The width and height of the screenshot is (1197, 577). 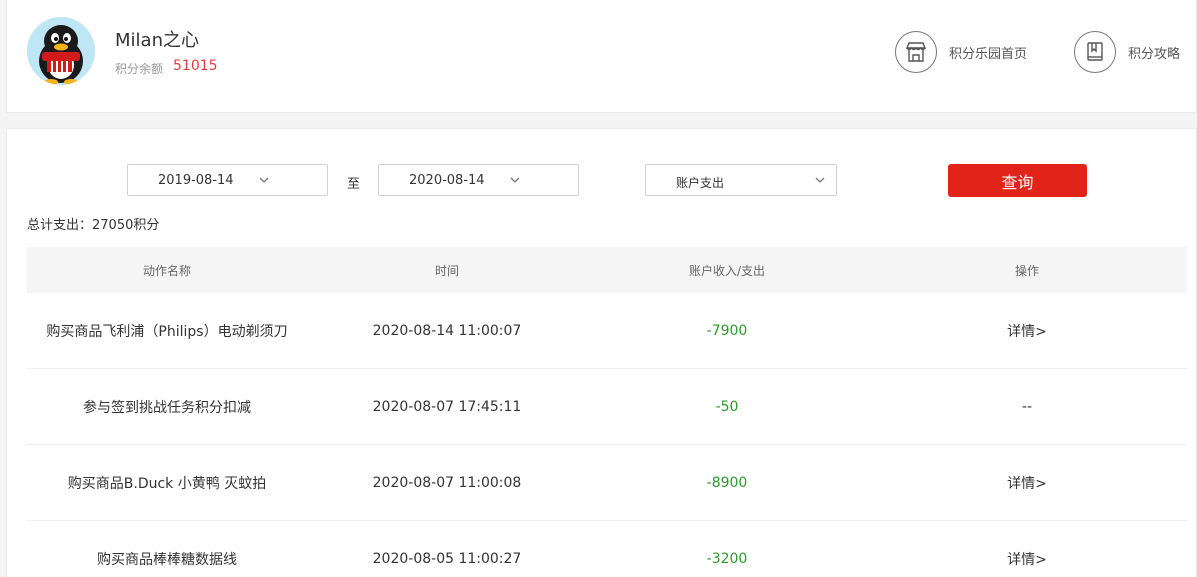 I want to click on table-row: 购买商品棒棒糖数据线 2020-08-05 11:00:27 -3200 详情>, so click(x=607, y=549).